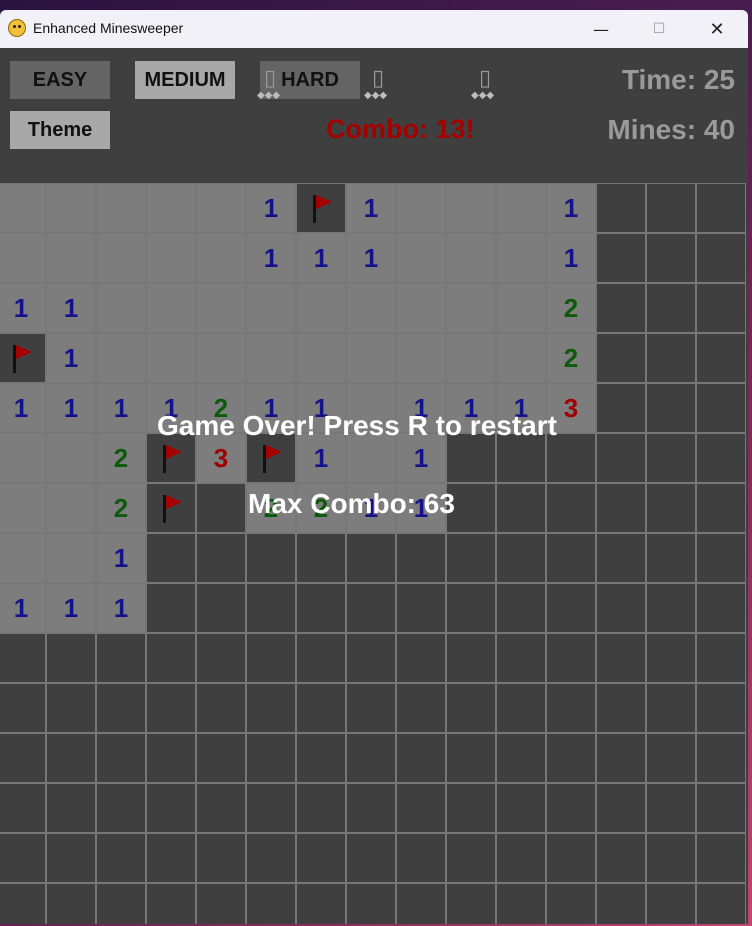 This screenshot has width=752, height=926. I want to click on theme-button: Theme, so click(60, 130).